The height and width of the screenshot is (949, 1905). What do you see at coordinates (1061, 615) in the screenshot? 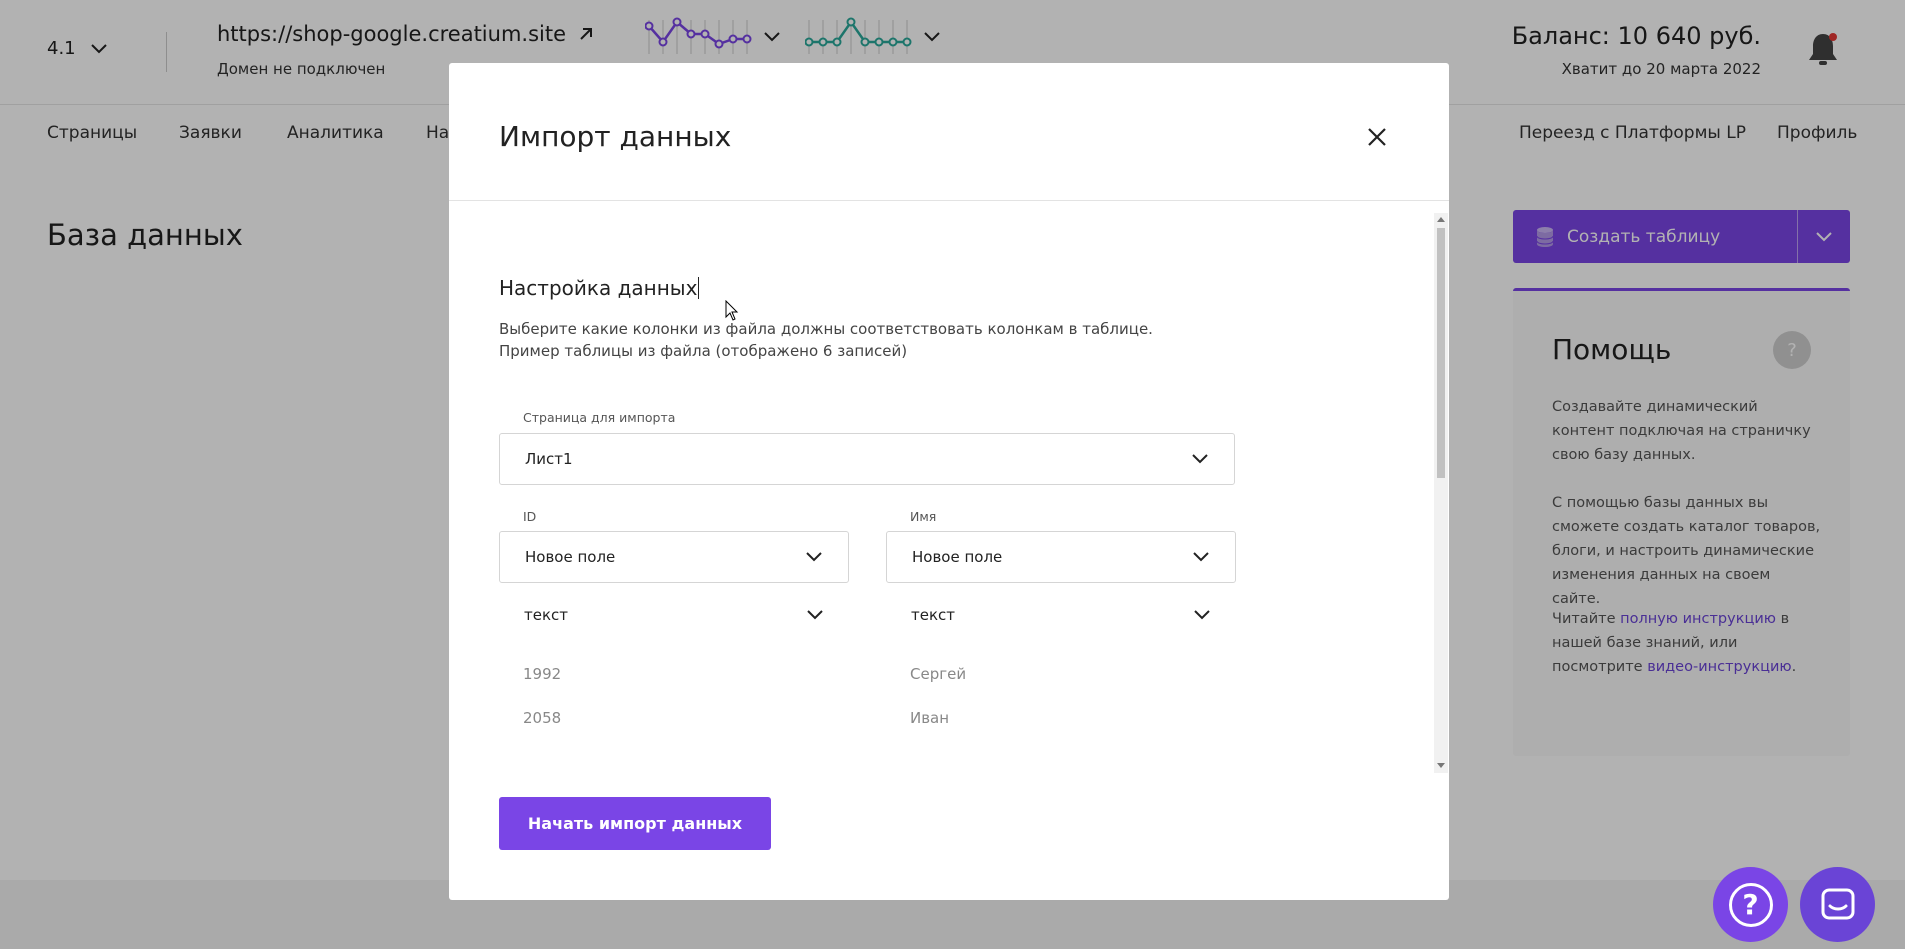
I see `column-type-select-name: текст` at bounding box center [1061, 615].